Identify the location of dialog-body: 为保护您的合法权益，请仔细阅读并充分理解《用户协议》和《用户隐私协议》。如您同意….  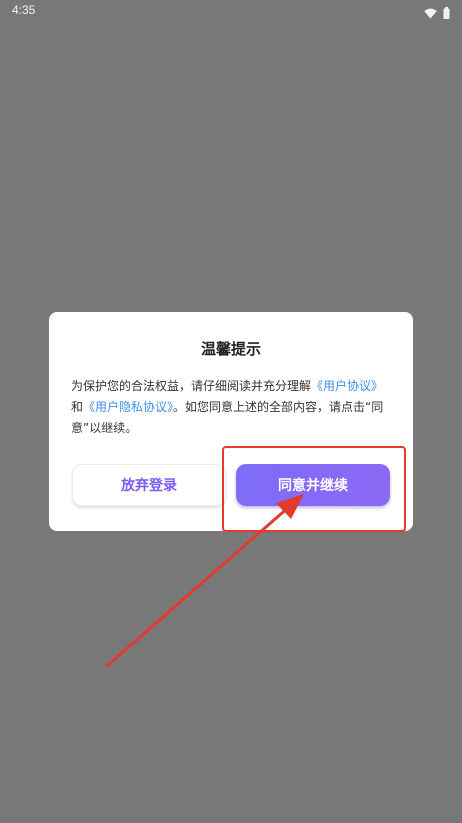
(232, 407).